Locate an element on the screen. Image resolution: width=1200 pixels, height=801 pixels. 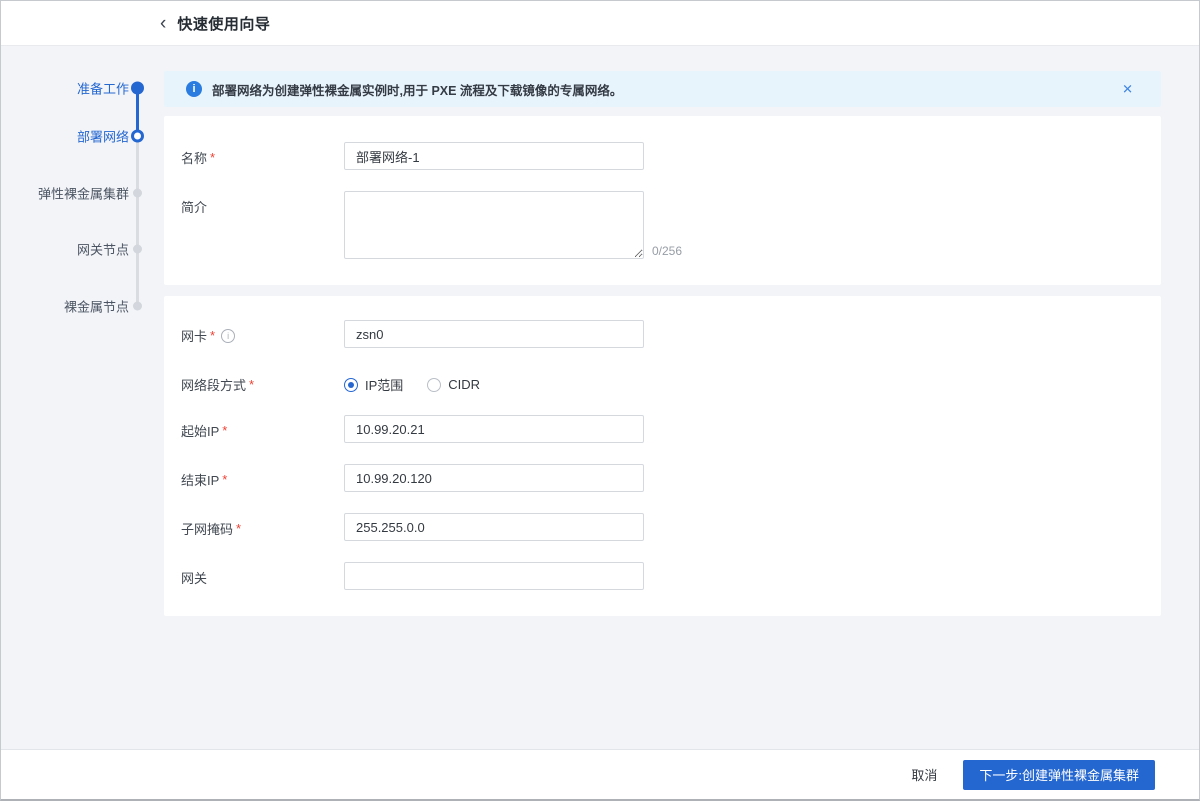
name-row: 名称 * is located at coordinates (661, 156).